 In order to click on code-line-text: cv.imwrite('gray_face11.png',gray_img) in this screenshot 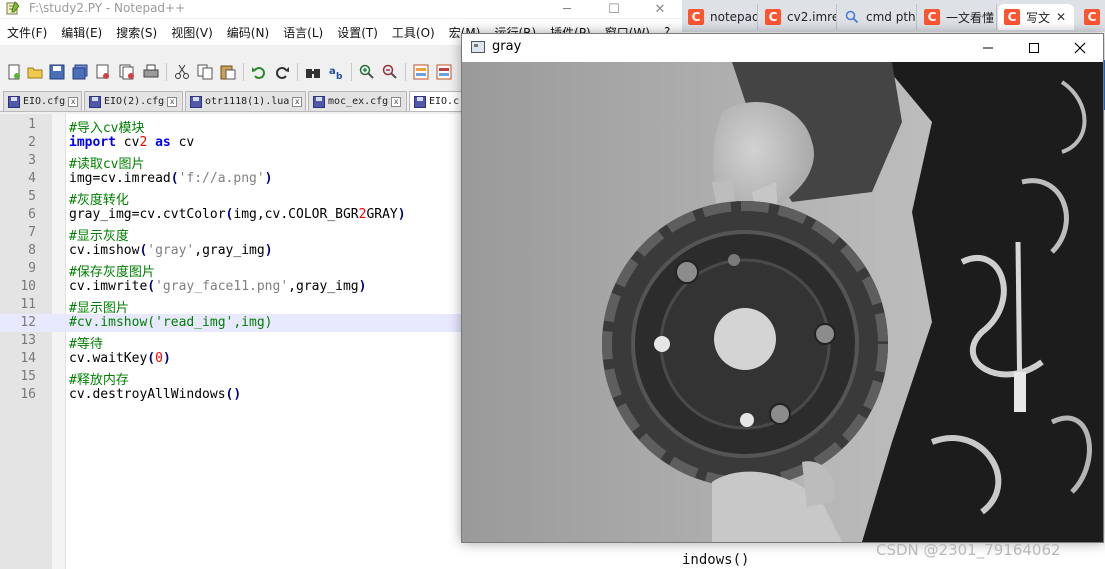, I will do `click(218, 286)`.